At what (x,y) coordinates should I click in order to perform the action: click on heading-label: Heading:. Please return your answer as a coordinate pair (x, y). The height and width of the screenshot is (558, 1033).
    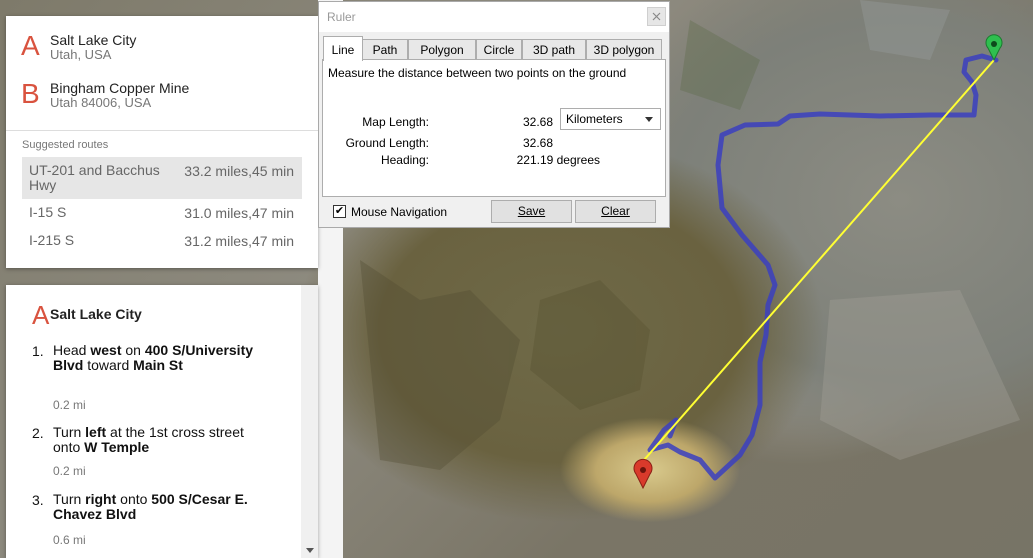
    Looking at the image, I should click on (404, 160).